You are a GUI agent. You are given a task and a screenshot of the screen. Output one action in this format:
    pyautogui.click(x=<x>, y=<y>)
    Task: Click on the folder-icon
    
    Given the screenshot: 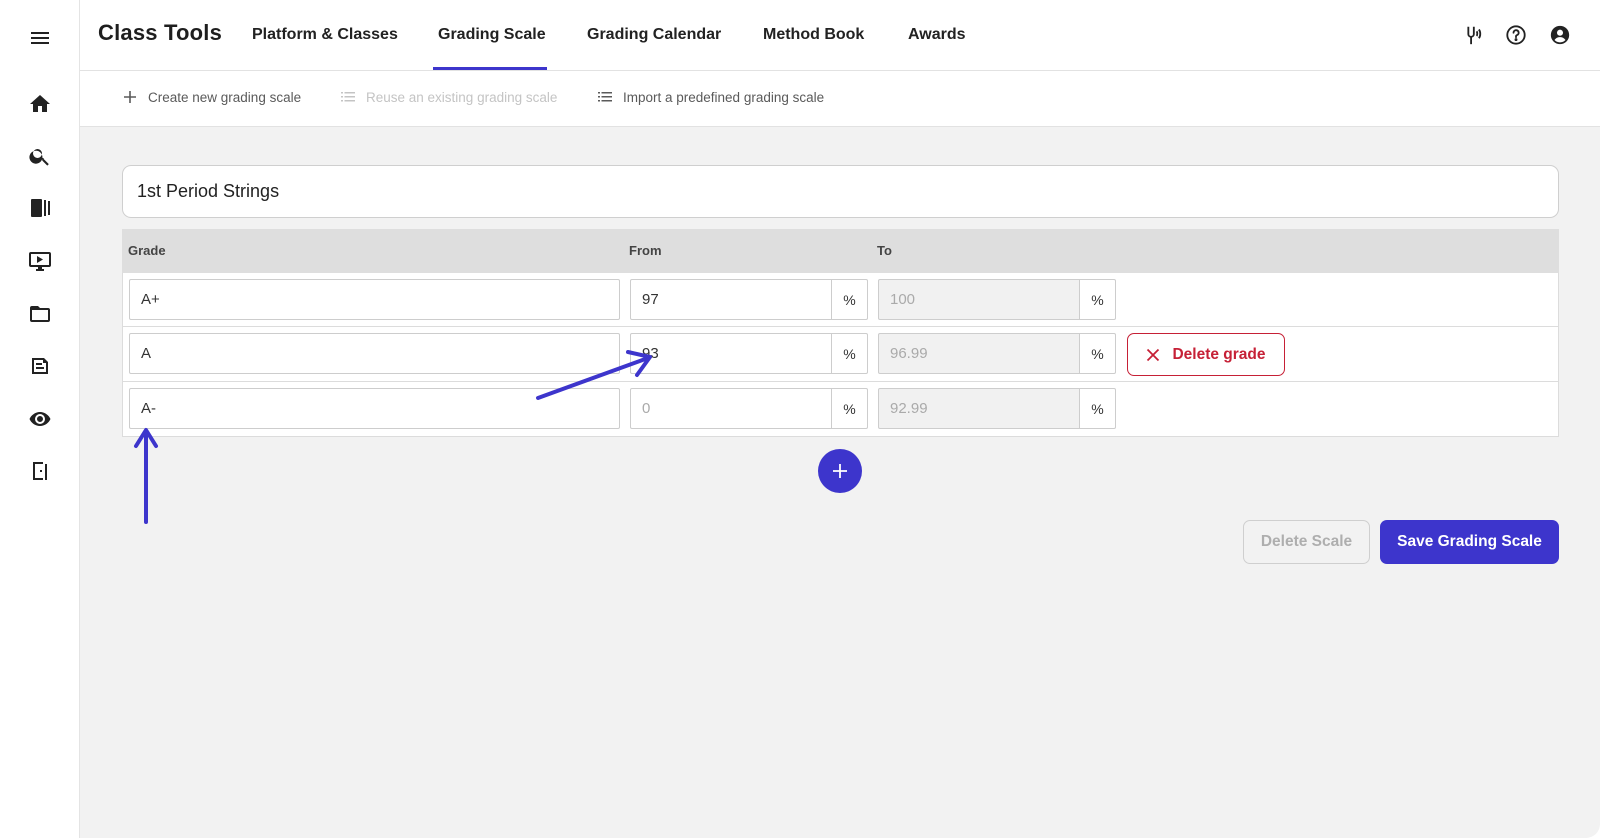 What is the action you would take?
    pyautogui.click(x=40, y=314)
    